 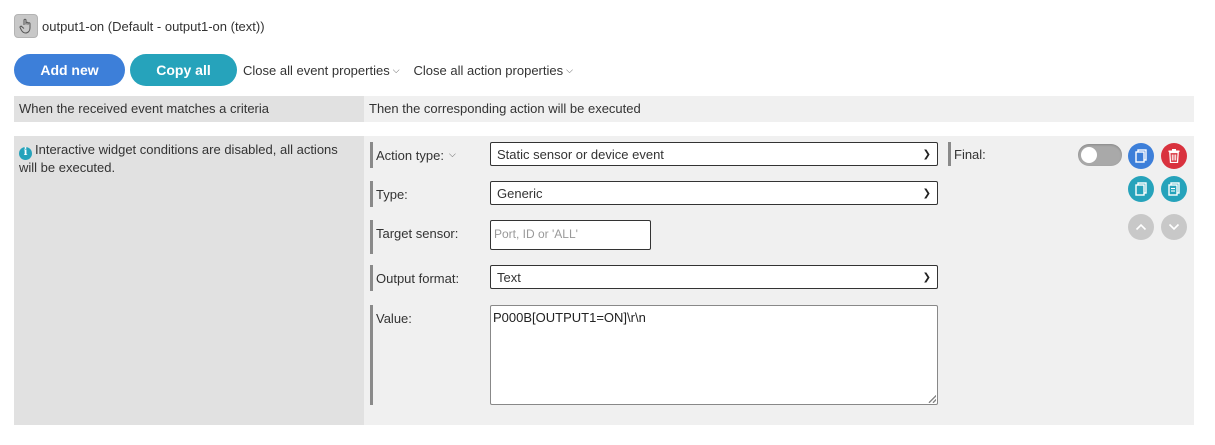 I want to click on action-type-label: Action type:, so click(x=410, y=155).